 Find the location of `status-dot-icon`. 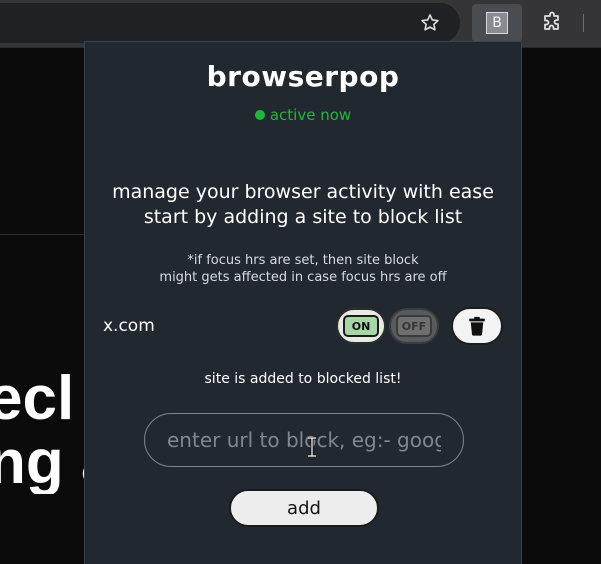

status-dot-icon is located at coordinates (259, 115).